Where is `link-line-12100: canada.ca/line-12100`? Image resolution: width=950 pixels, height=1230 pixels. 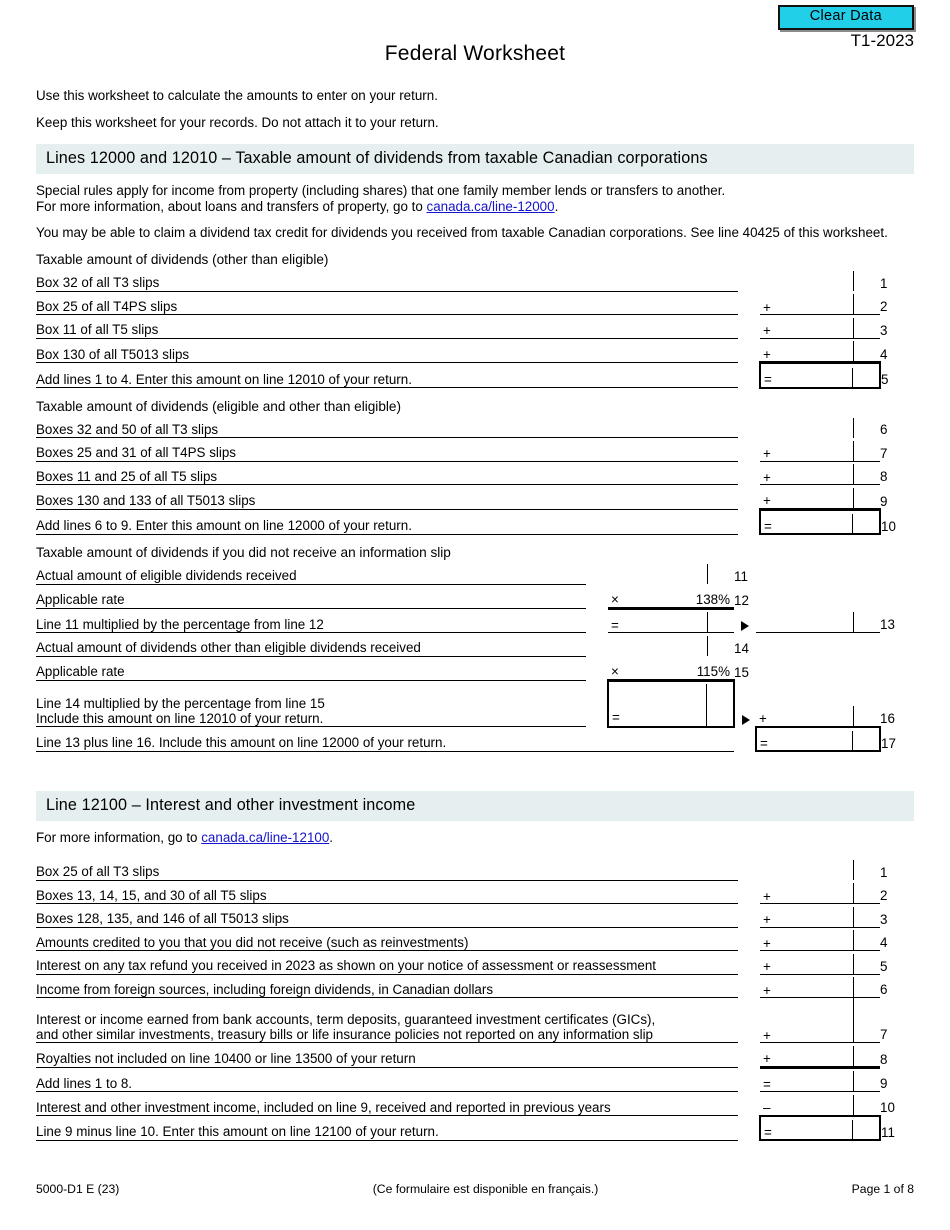 link-line-12100: canada.ca/line-12100 is located at coordinates (265, 837).